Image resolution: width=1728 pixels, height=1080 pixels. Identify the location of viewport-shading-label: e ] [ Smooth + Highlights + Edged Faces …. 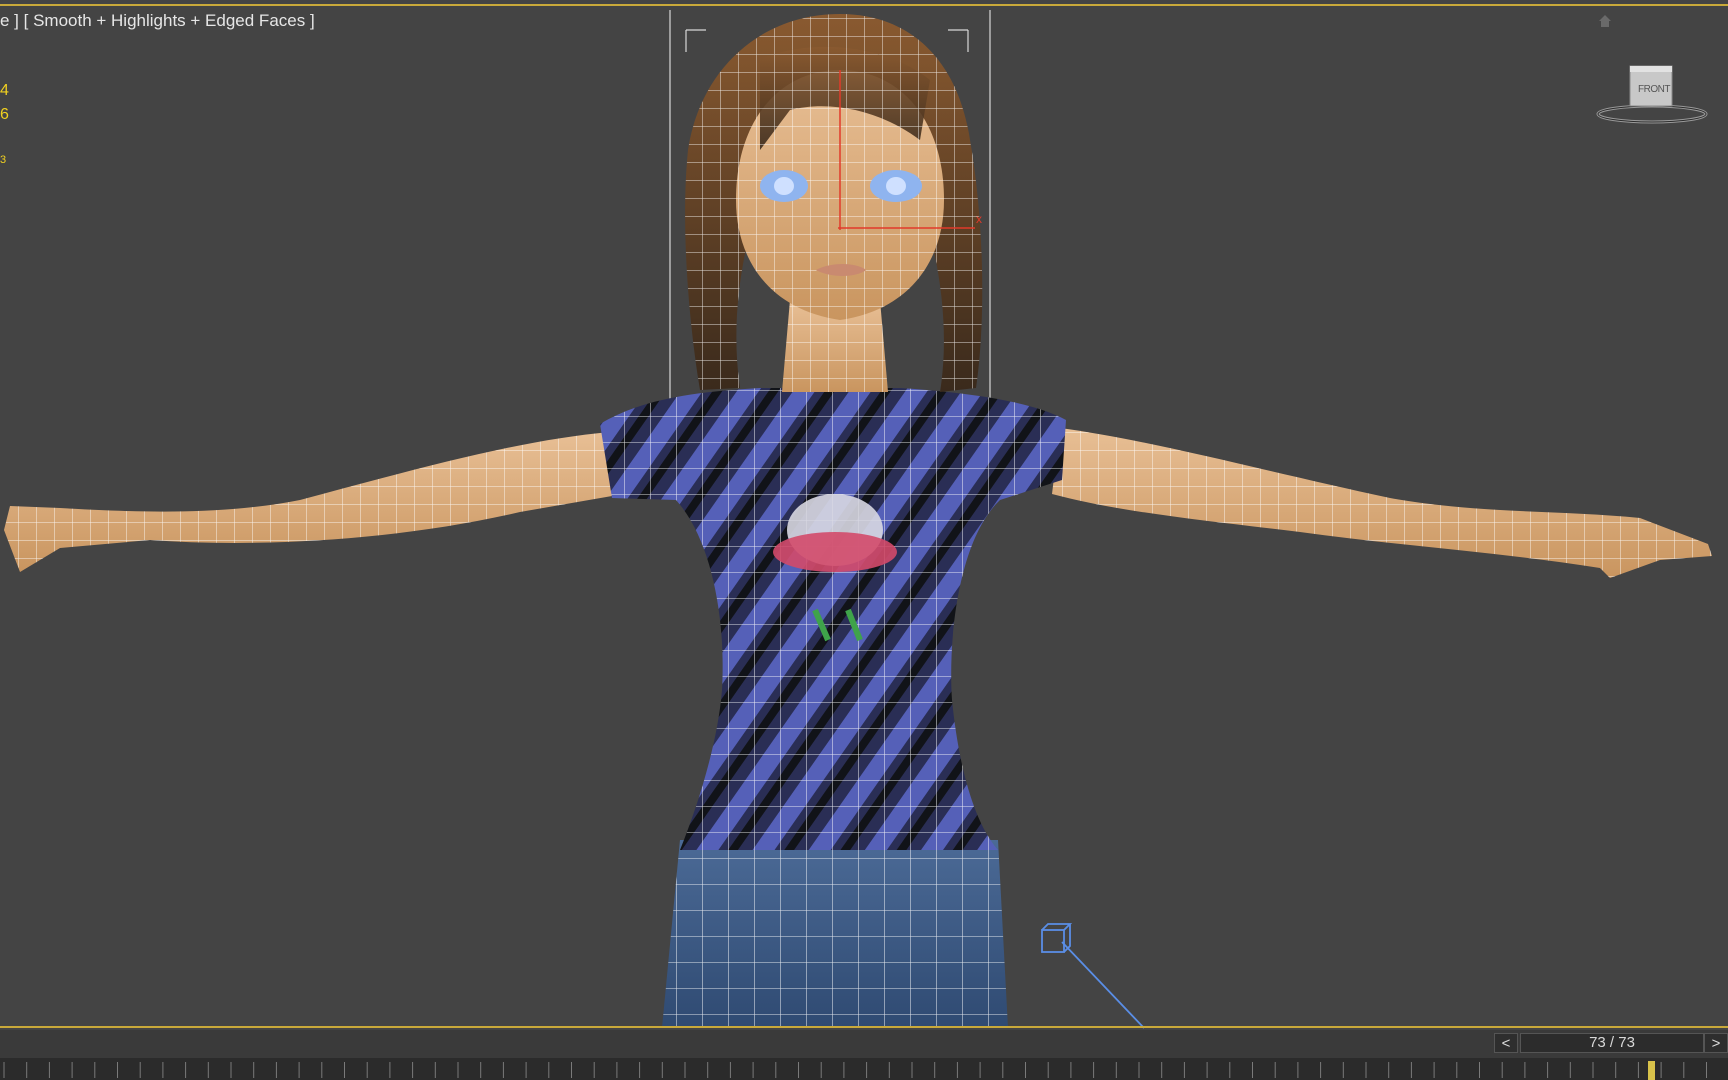
(157, 21).